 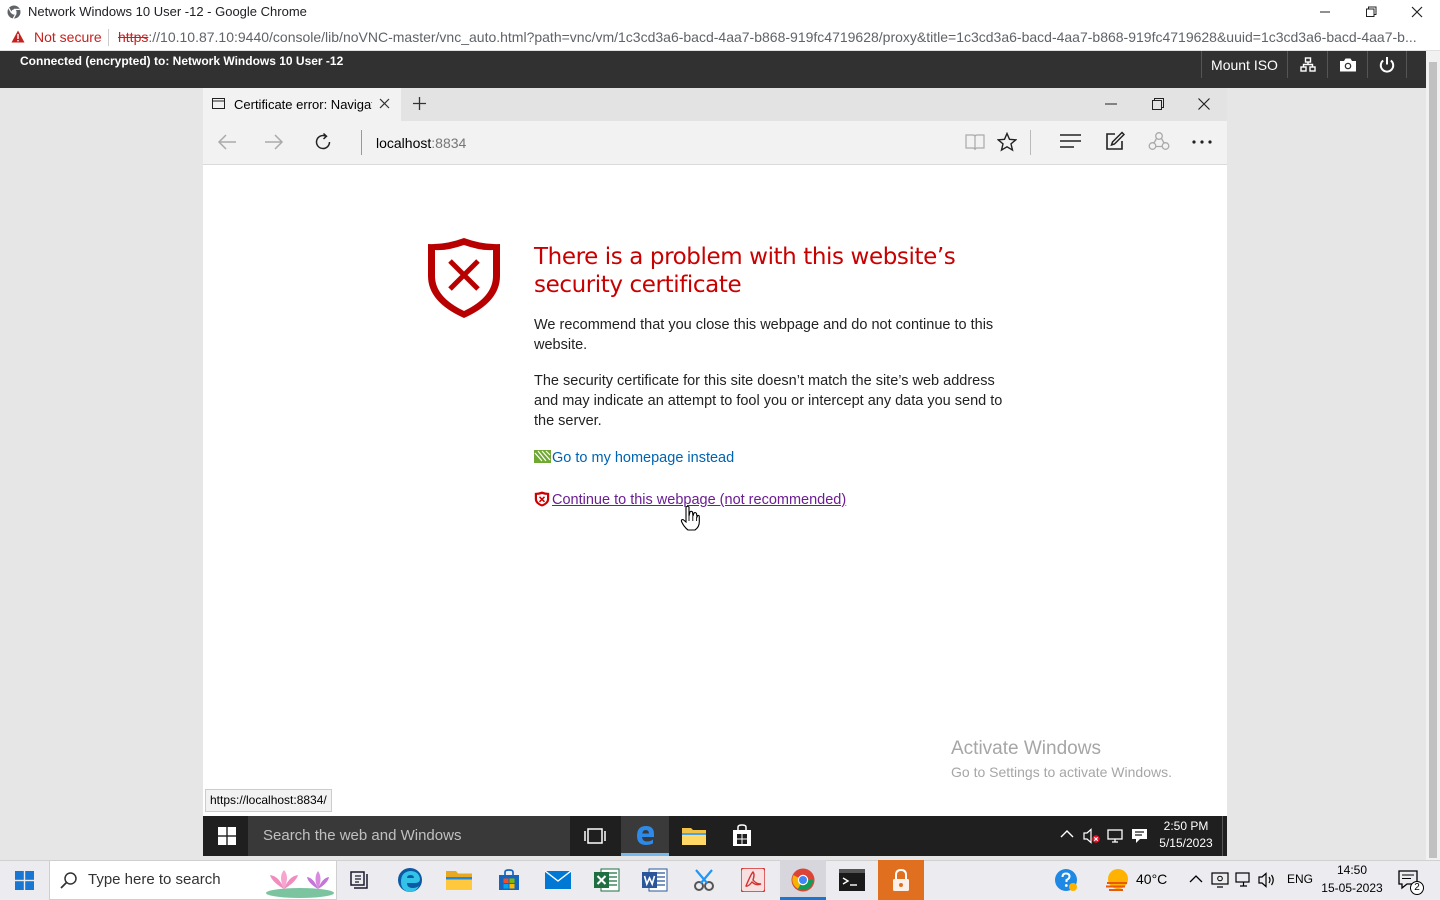 I want to click on inner-clock-date: 5/15/2023, so click(x=1186, y=843).